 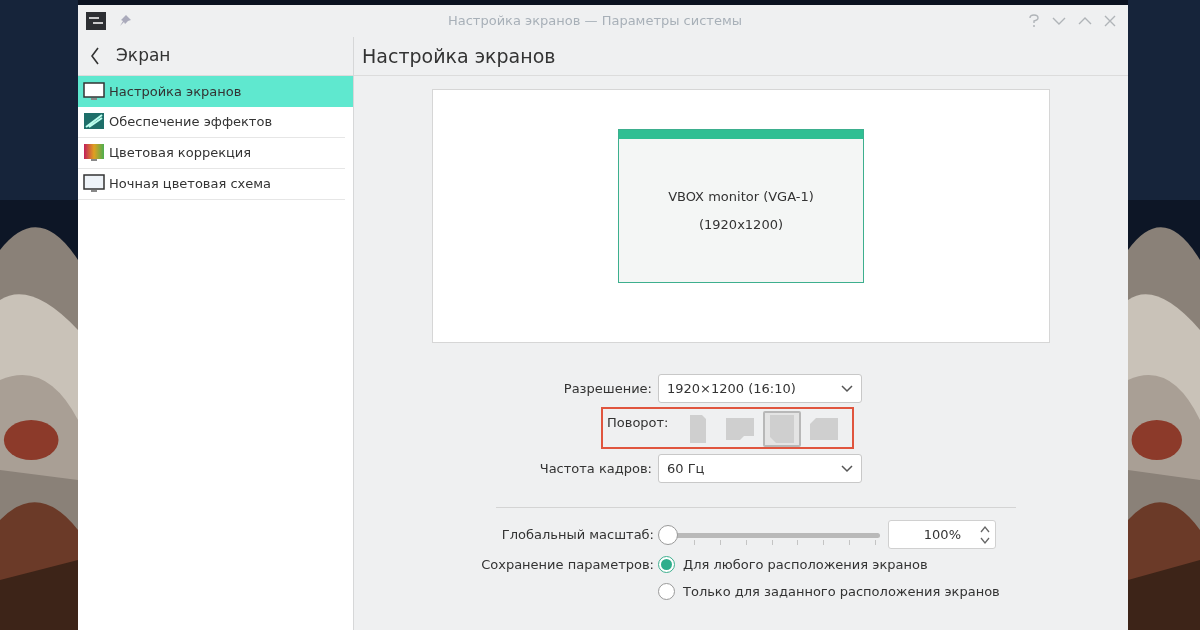 What do you see at coordinates (567, 565) in the screenshot?
I see `field-label: Сохранение параметров:` at bounding box center [567, 565].